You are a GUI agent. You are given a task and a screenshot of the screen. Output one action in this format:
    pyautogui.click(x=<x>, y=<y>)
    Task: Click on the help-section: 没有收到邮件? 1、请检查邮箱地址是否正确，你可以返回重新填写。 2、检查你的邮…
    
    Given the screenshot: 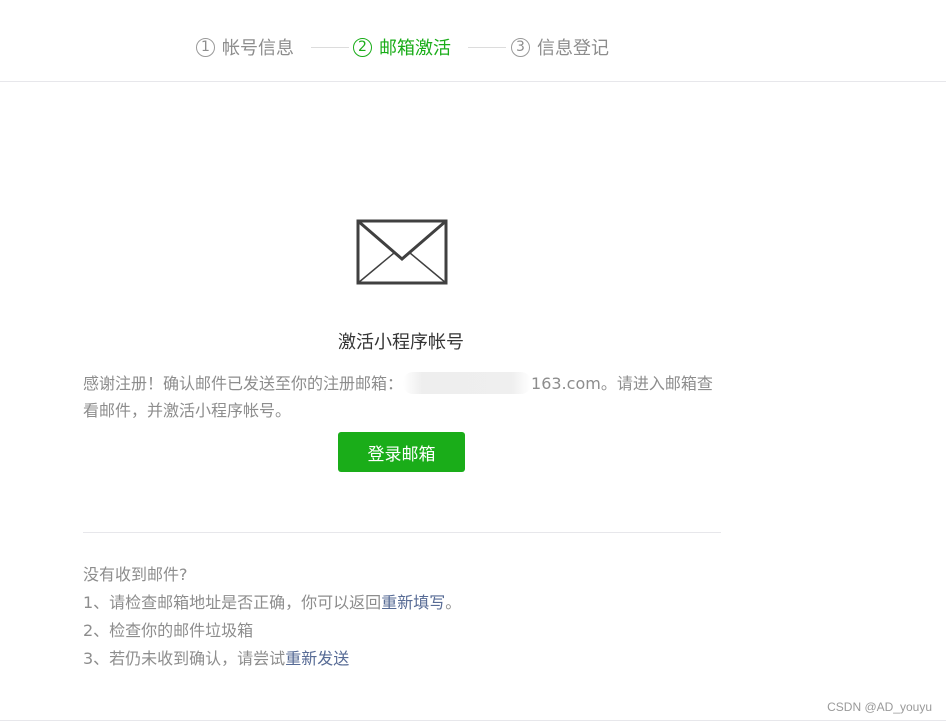 What is the action you would take?
    pyautogui.click(x=403, y=617)
    